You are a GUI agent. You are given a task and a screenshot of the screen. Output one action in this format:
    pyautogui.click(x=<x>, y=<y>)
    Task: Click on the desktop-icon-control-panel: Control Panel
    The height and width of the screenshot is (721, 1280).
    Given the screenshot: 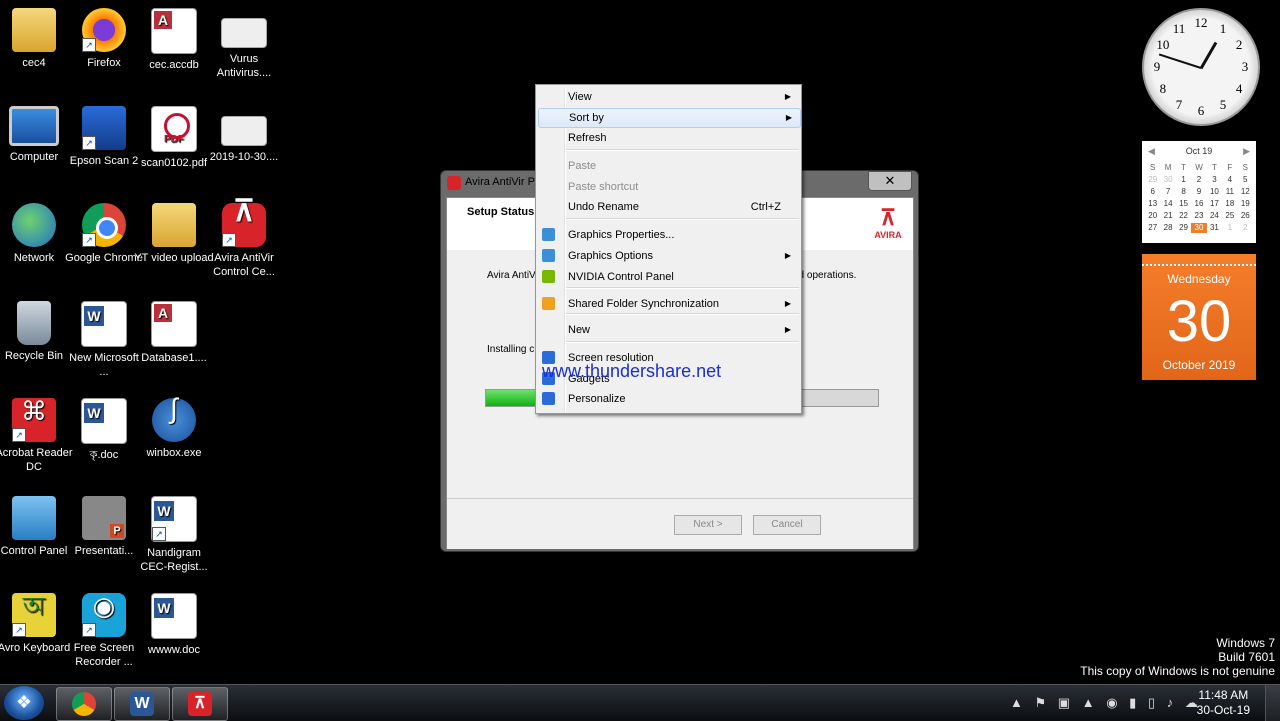 What is the action you would take?
    pyautogui.click(x=37, y=526)
    